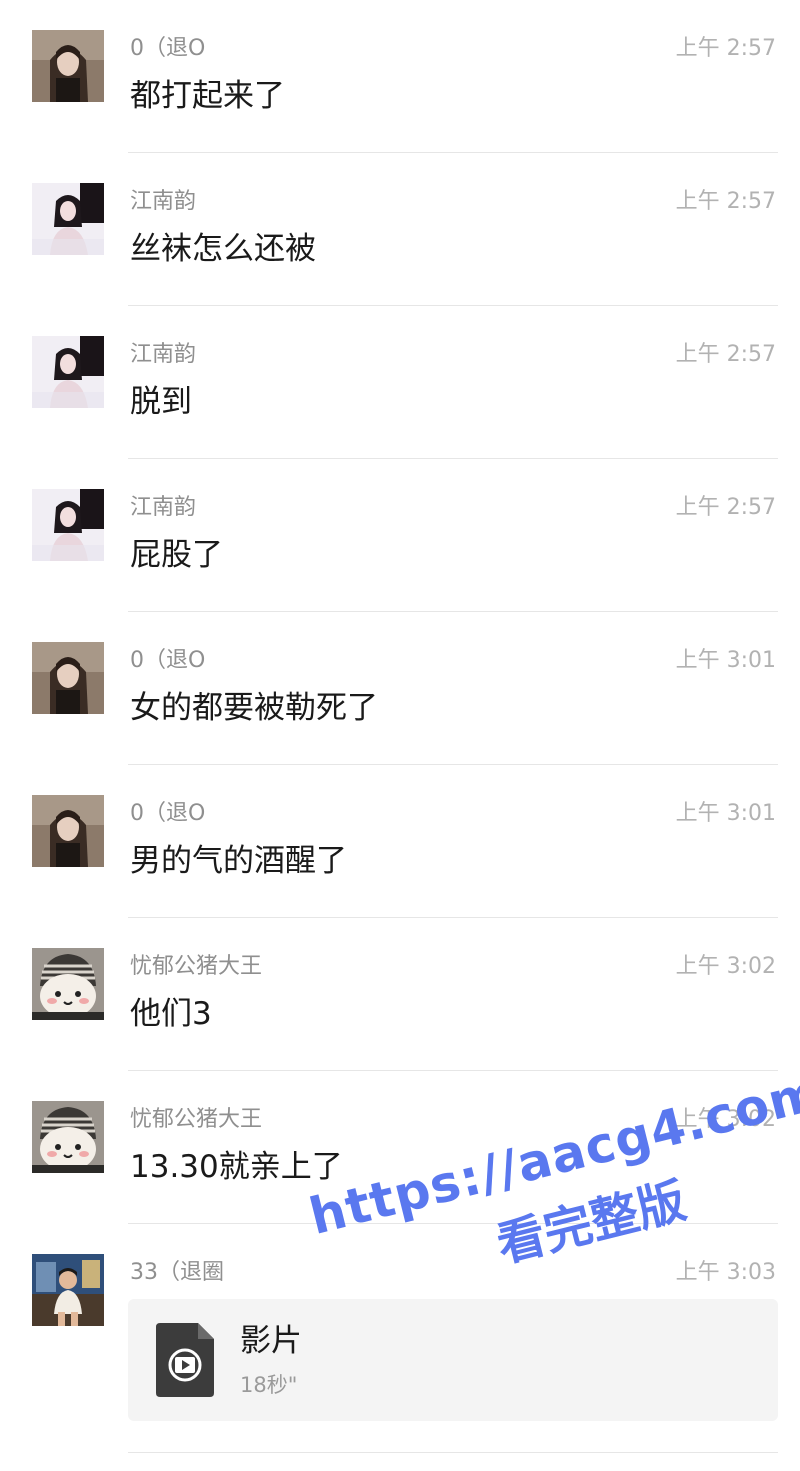 The width and height of the screenshot is (800, 1471). What do you see at coordinates (269, 1385) in the screenshot?
I see `file-duration: 18秒"` at bounding box center [269, 1385].